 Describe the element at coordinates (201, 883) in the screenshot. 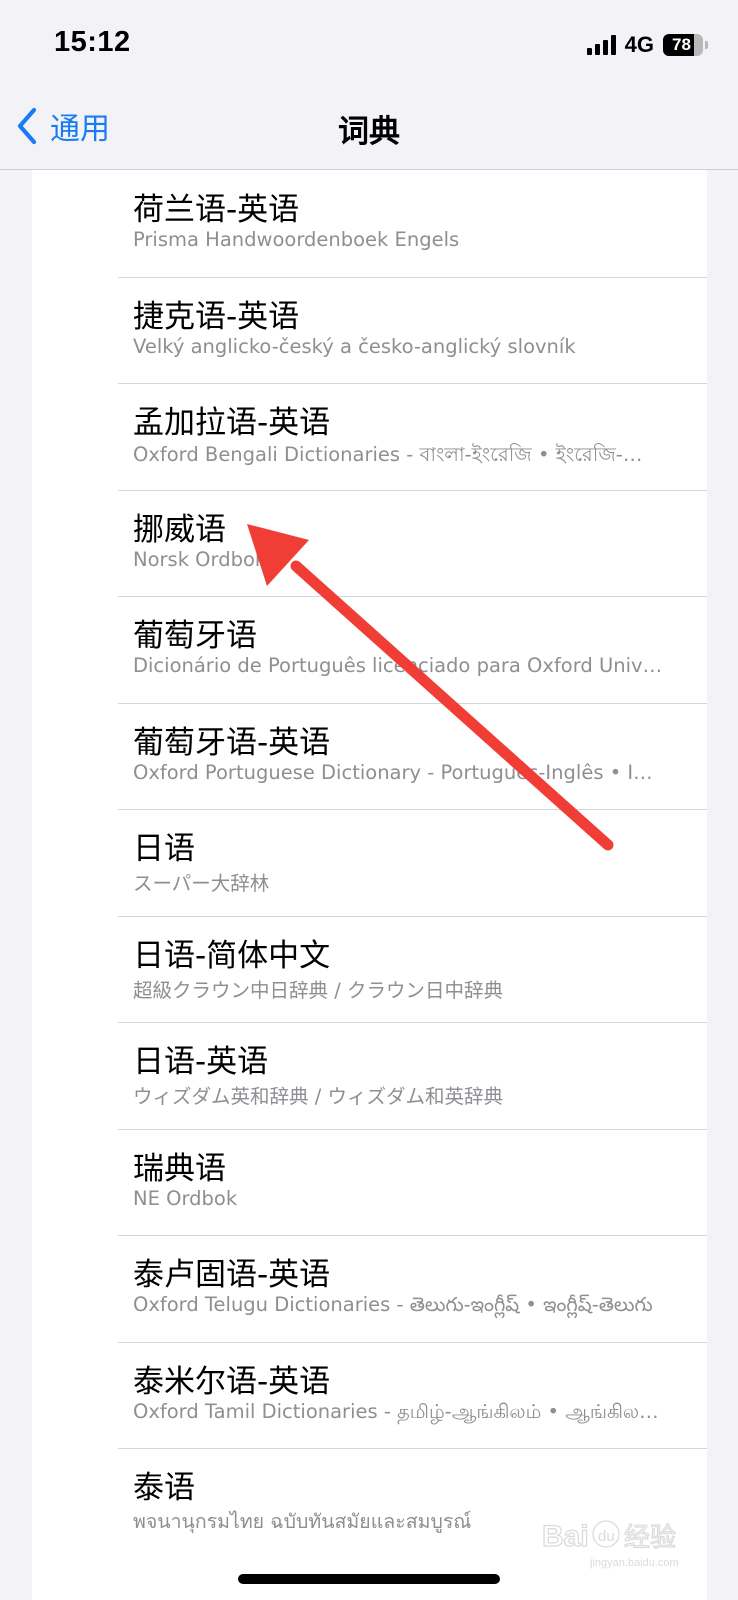

I see `dictionary-subtitle: スーパー大辞林` at that location.